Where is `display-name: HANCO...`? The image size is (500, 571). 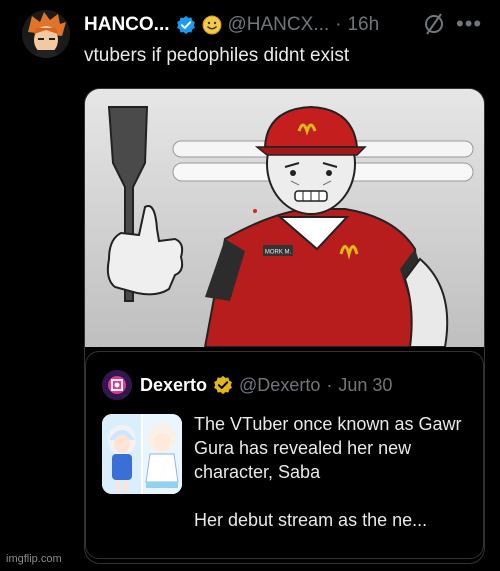 display-name: HANCO... is located at coordinates (127, 25).